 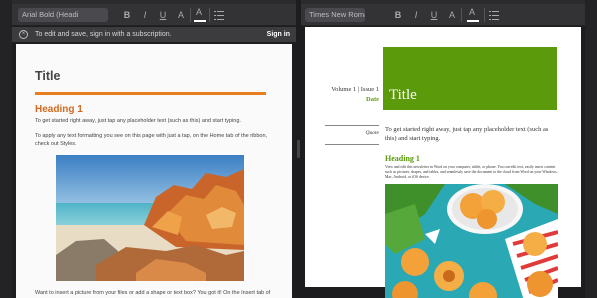 What do you see at coordinates (403, 95) in the screenshot?
I see `newsletter-title: Title` at bounding box center [403, 95].